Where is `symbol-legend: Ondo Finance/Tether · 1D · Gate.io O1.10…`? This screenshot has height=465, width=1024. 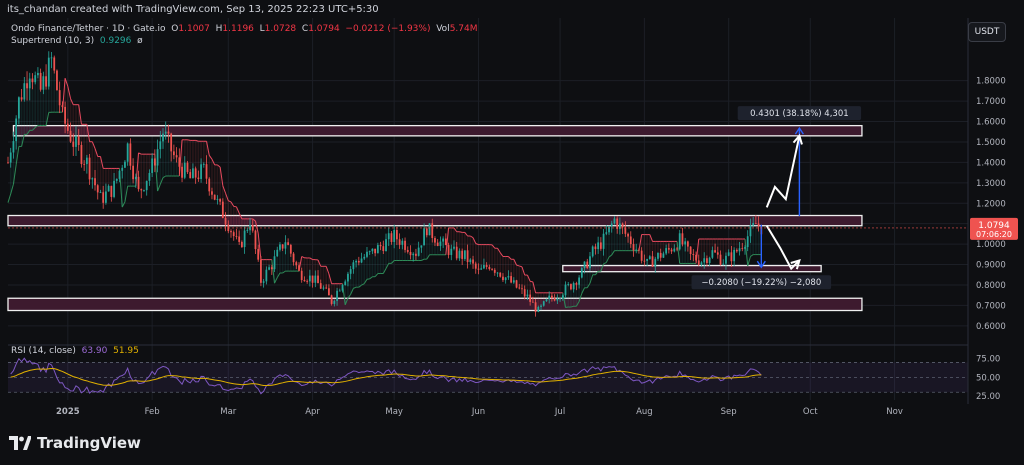 symbol-legend: Ondo Finance/Tether · 1D · Gate.io O1.10… is located at coordinates (244, 29).